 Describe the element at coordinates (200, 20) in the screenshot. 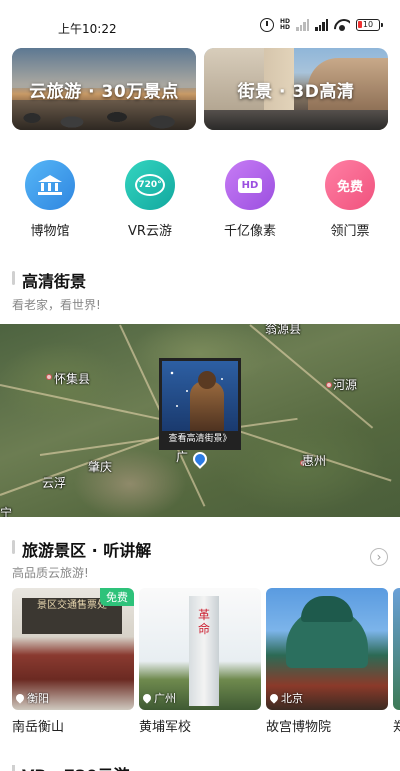

I see `status-bar: 上午10:22 HD HD 10` at that location.